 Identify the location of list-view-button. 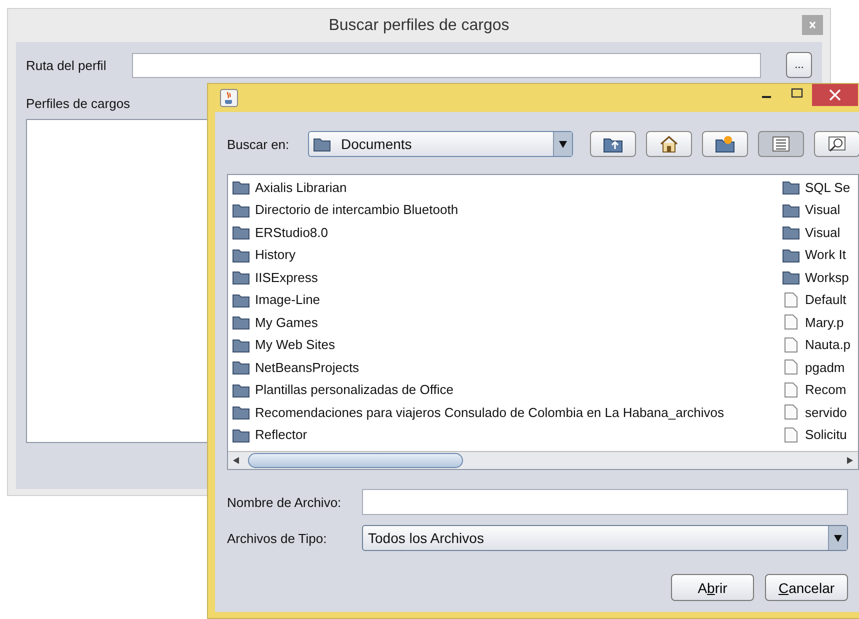
(781, 144).